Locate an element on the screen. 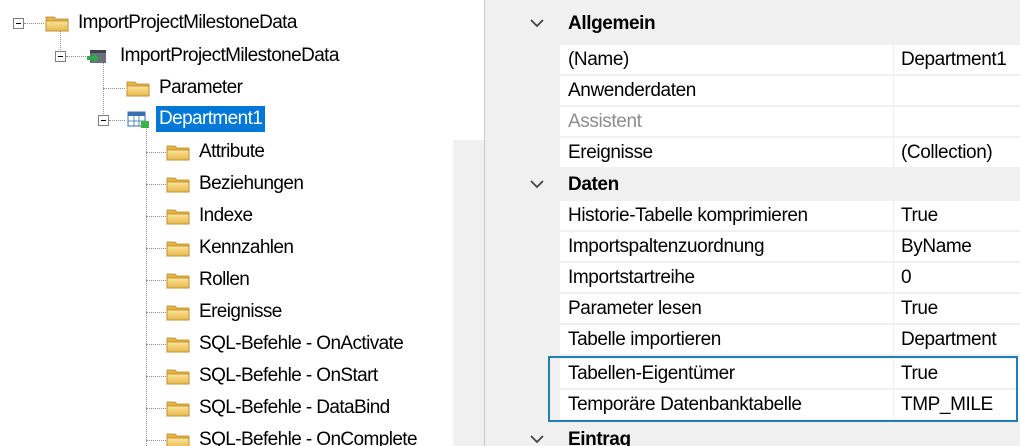 The height and width of the screenshot is (446, 1020). tree-node-label: SQL-Befehle - DataBind is located at coordinates (294, 407).